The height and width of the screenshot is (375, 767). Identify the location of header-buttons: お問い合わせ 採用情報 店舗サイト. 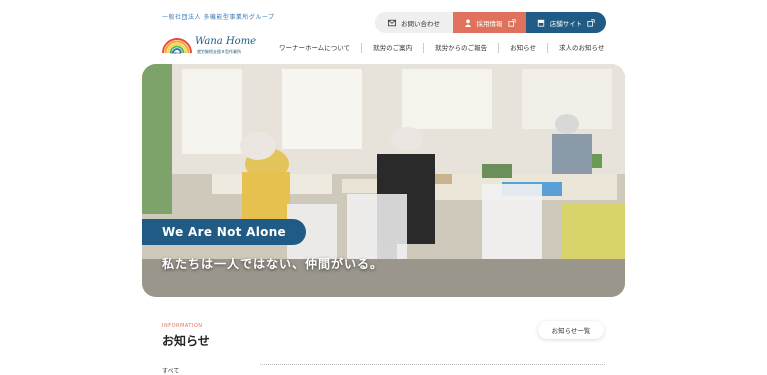
(490, 22).